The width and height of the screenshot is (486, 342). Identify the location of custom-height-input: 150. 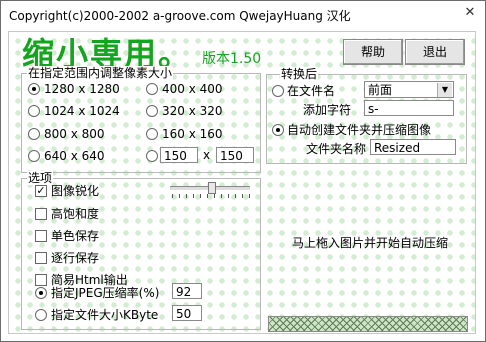
(235, 155).